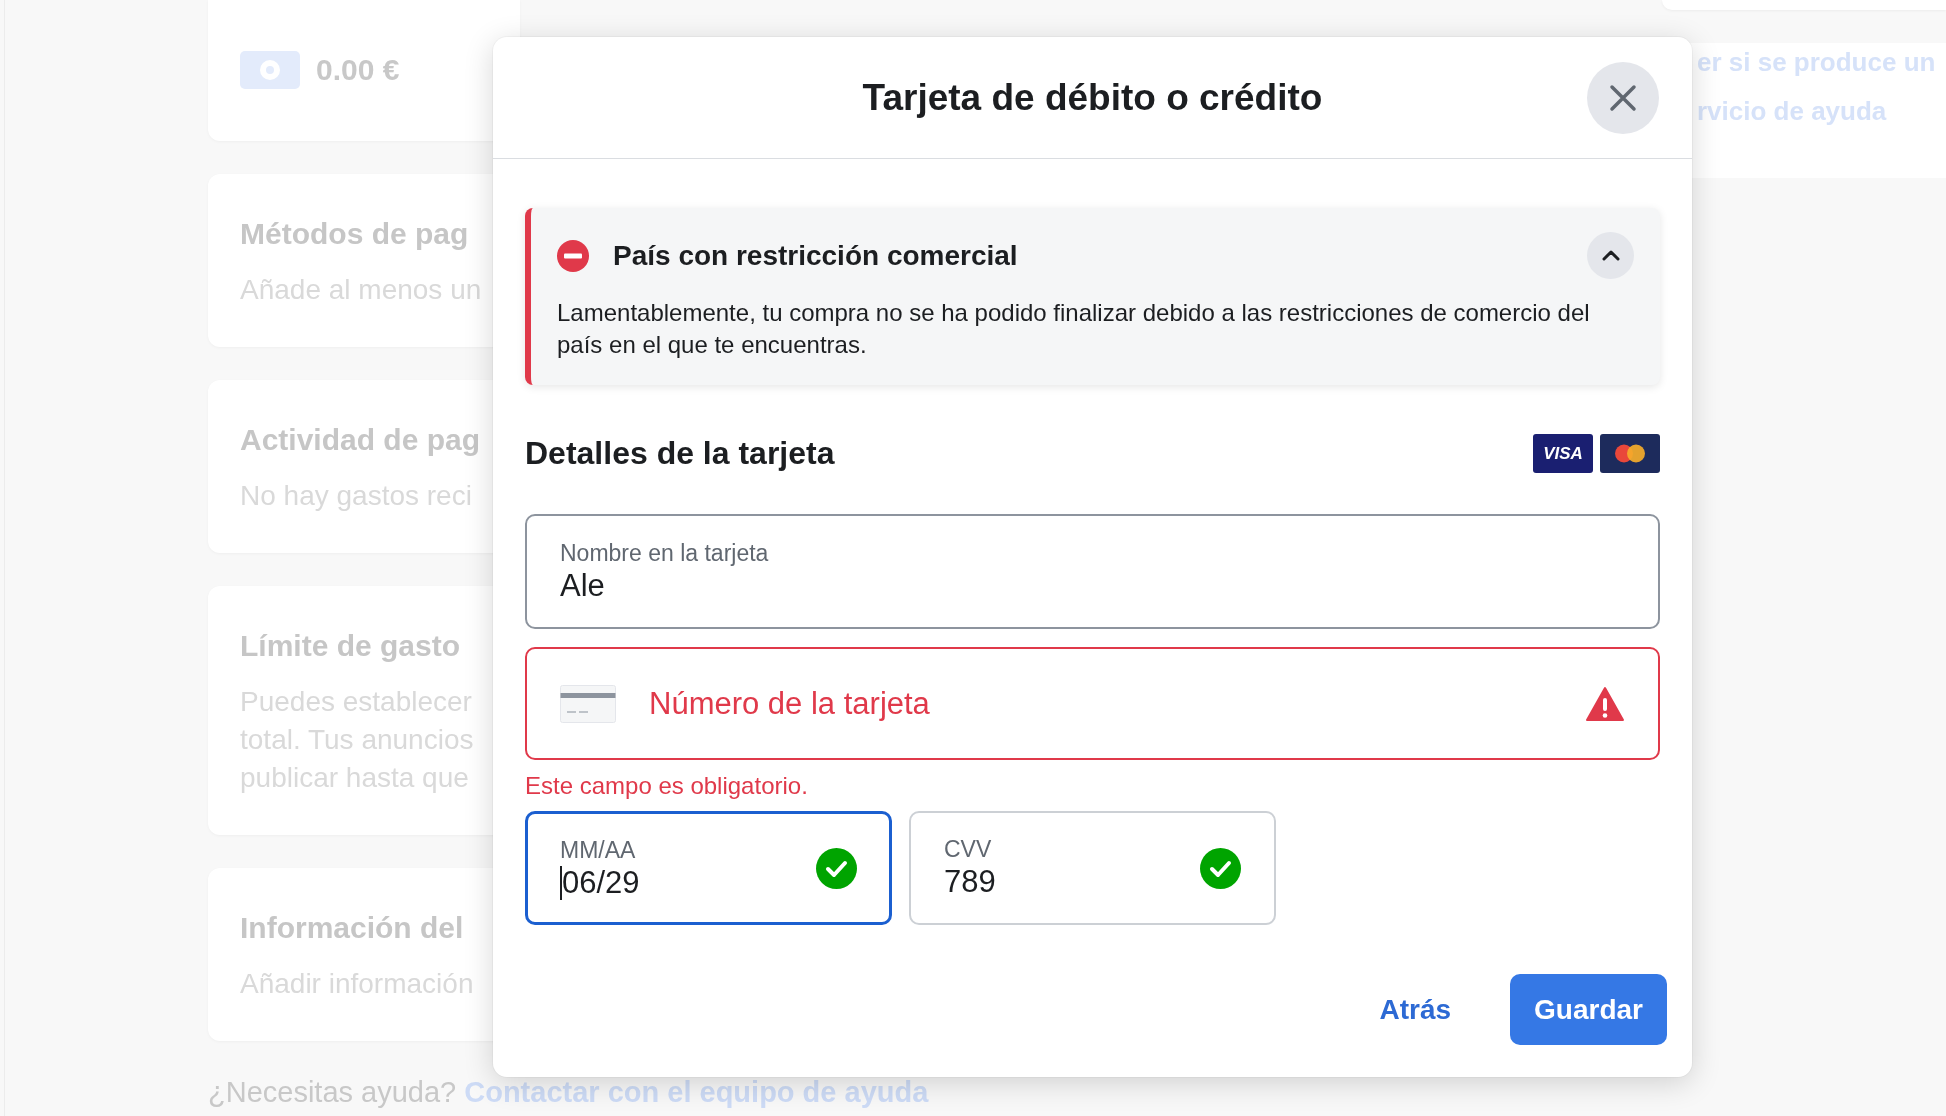  Describe the element at coordinates (573, 255) in the screenshot. I see `no-entry-icon` at that location.